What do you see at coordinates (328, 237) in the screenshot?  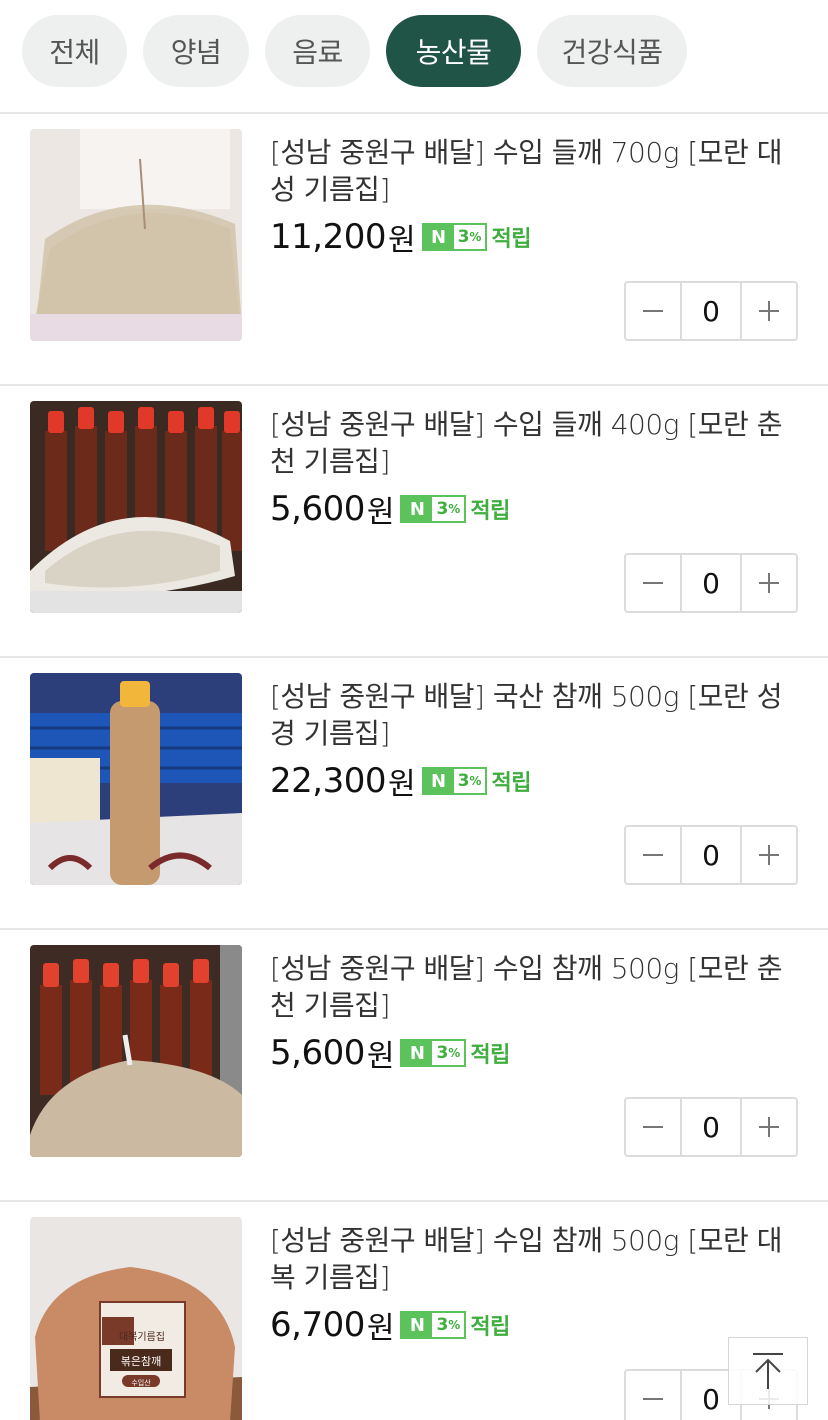 I see `product-price: 11,200` at bounding box center [328, 237].